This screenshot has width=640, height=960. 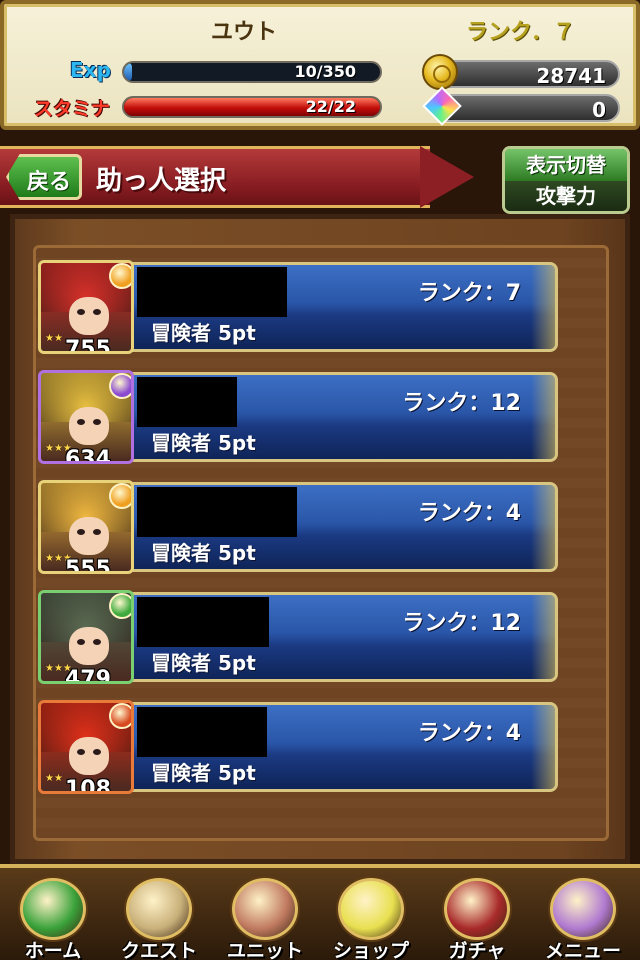 What do you see at coordinates (599, 110) in the screenshot?
I see `gem-value: 0` at bounding box center [599, 110].